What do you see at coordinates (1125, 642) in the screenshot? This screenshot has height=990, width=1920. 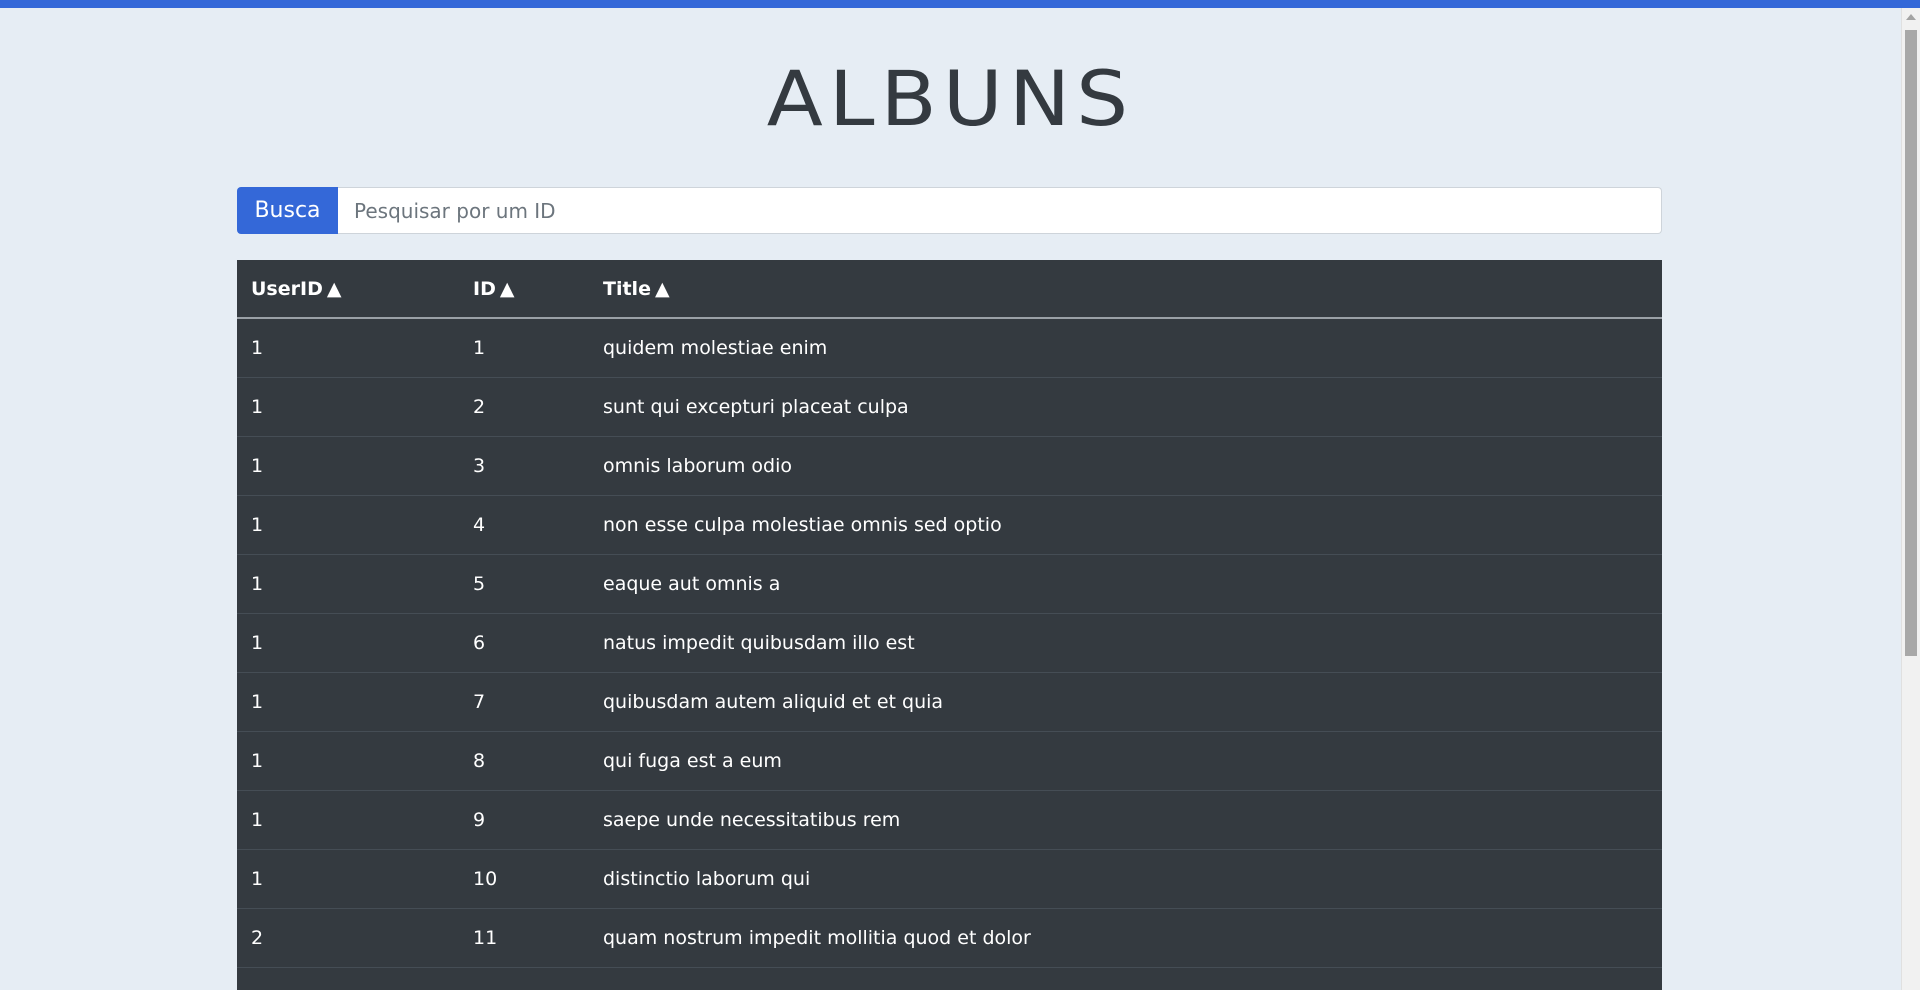 I see `cell-title: natus impedit quibusdam illo est` at bounding box center [1125, 642].